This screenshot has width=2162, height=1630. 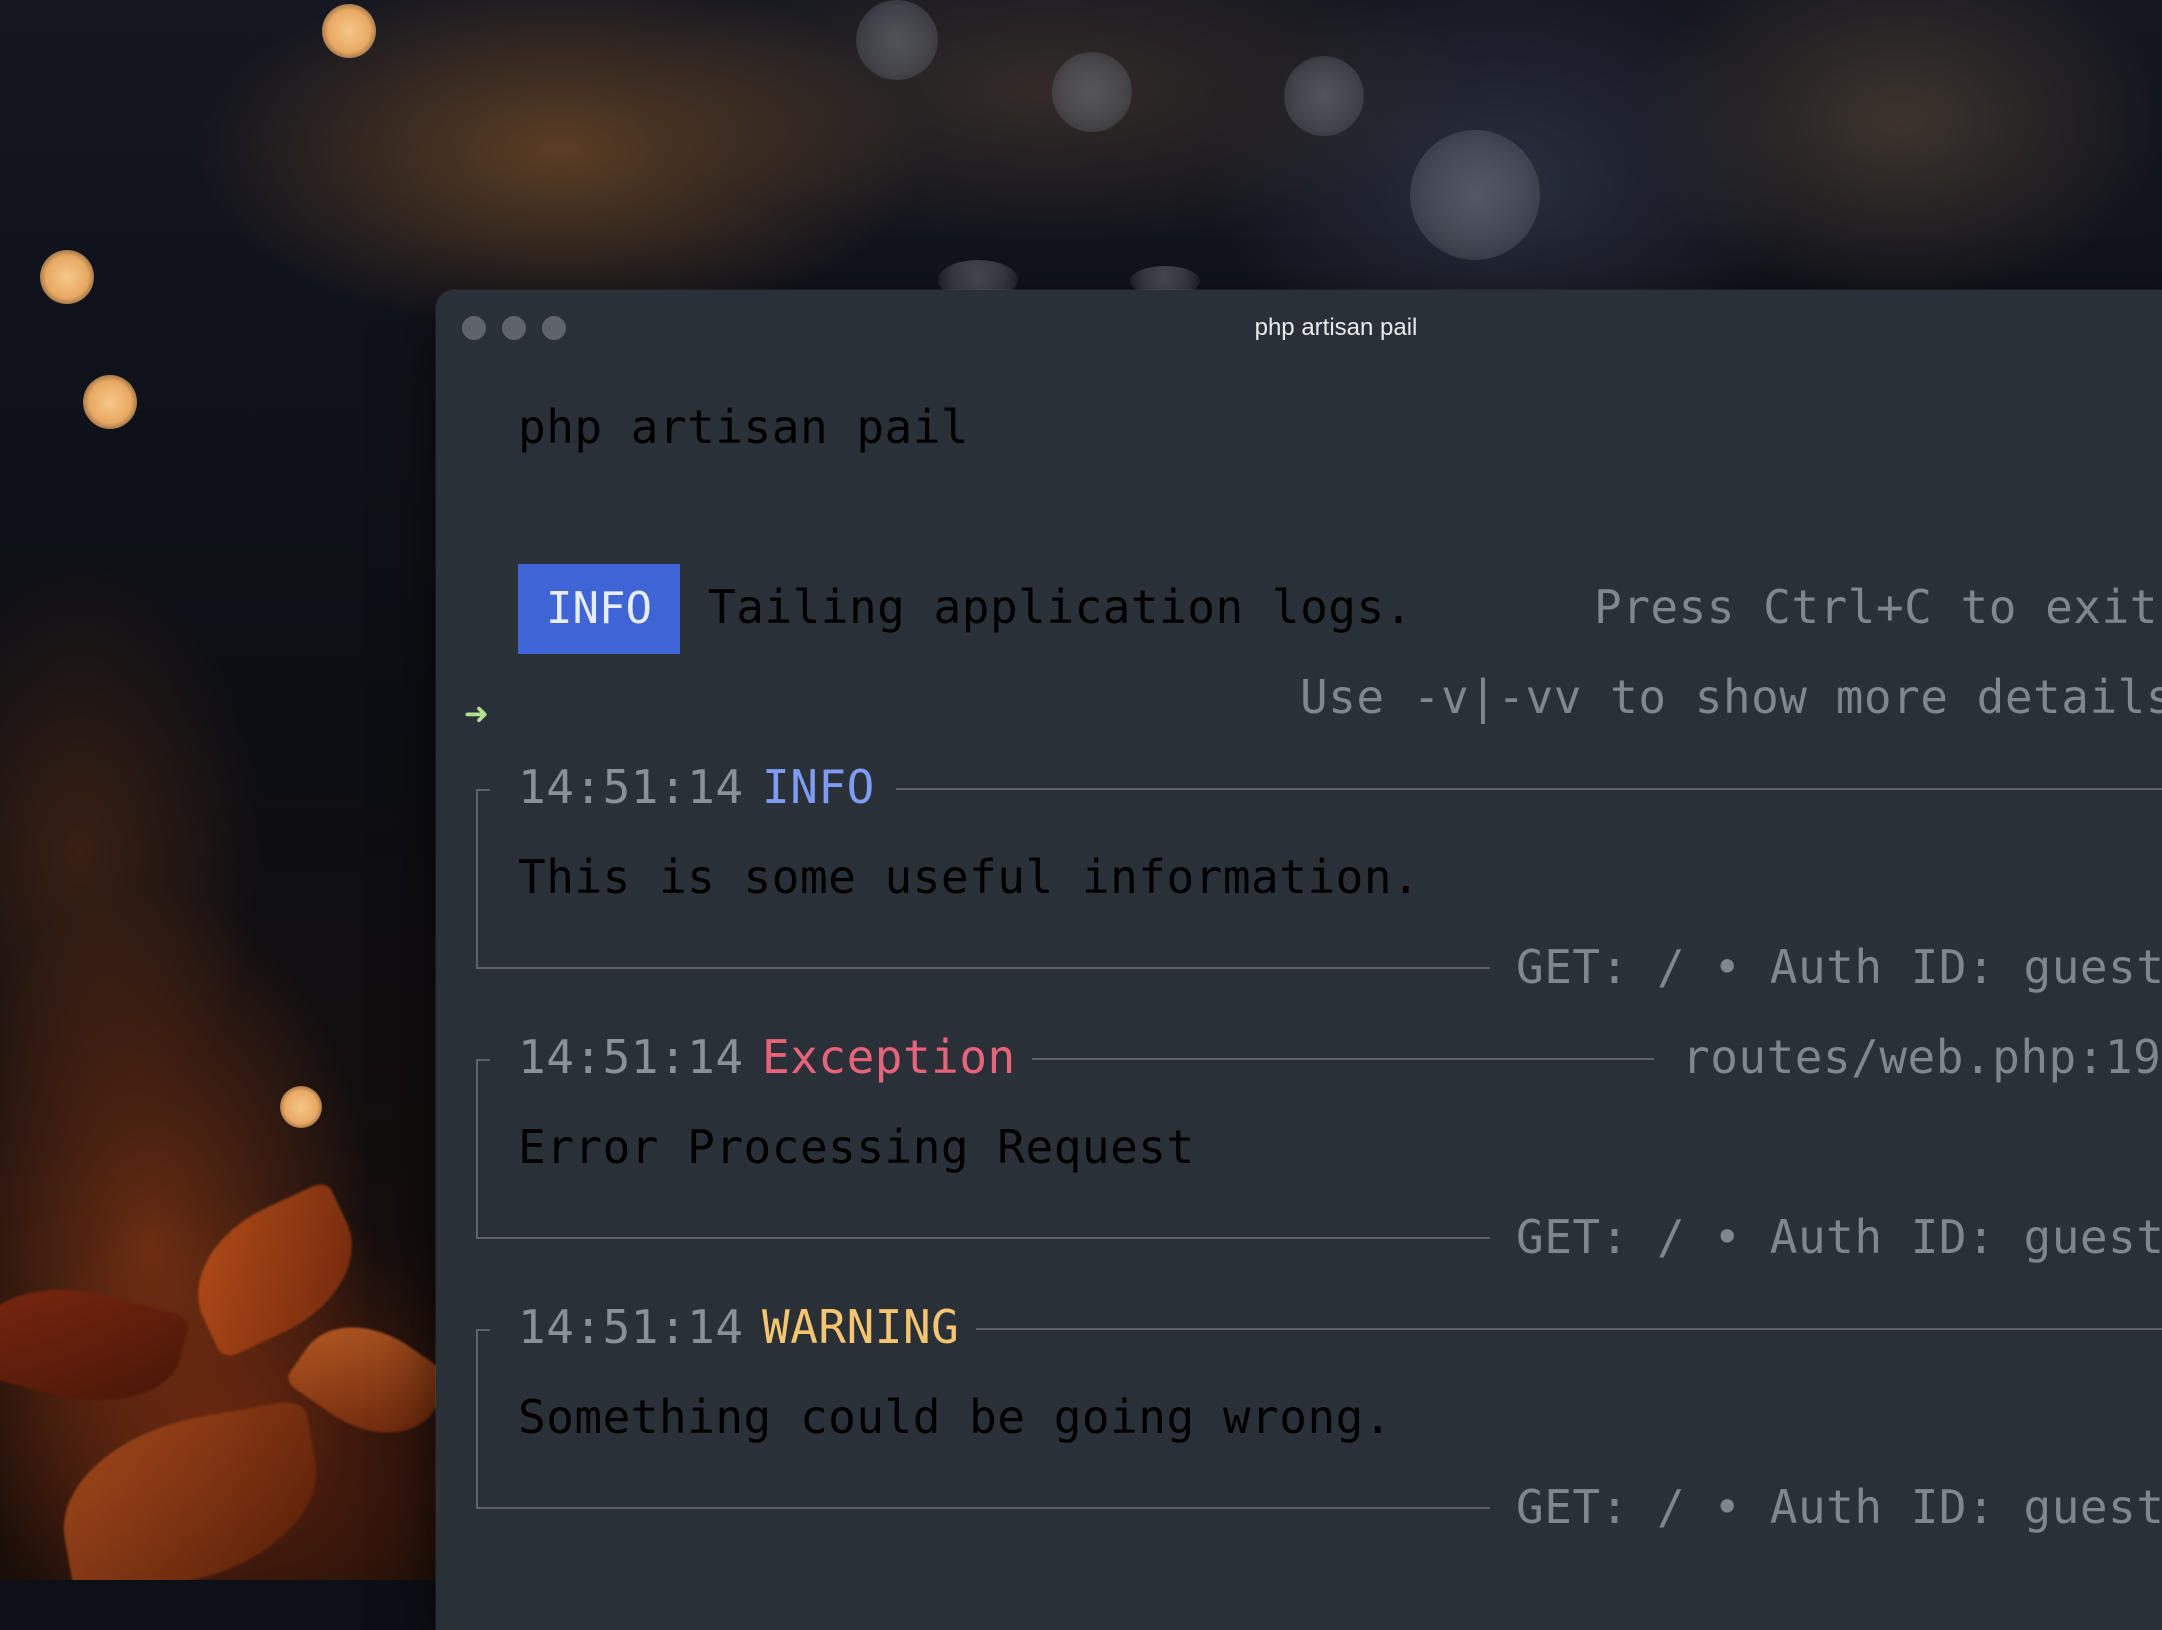 I want to click on window-title: php artisan pail, so click(x=1336, y=327).